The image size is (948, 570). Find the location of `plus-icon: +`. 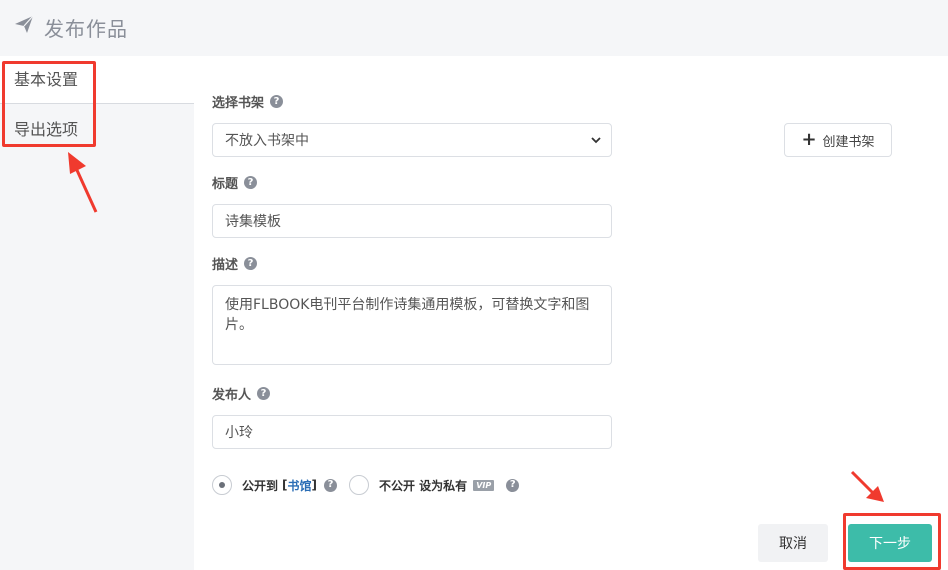

plus-icon: + is located at coordinates (809, 139).